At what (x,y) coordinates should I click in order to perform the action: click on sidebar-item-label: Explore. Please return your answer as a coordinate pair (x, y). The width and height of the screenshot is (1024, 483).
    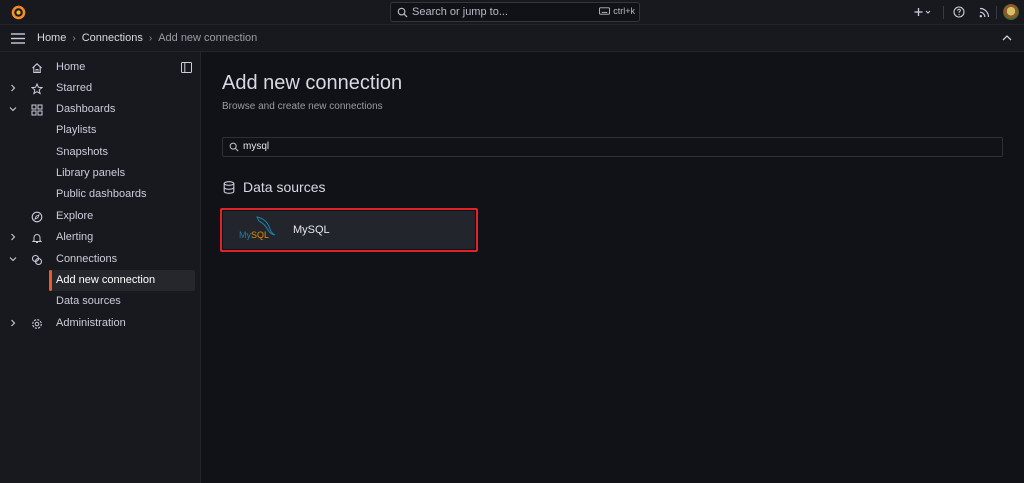
    Looking at the image, I should click on (75, 216).